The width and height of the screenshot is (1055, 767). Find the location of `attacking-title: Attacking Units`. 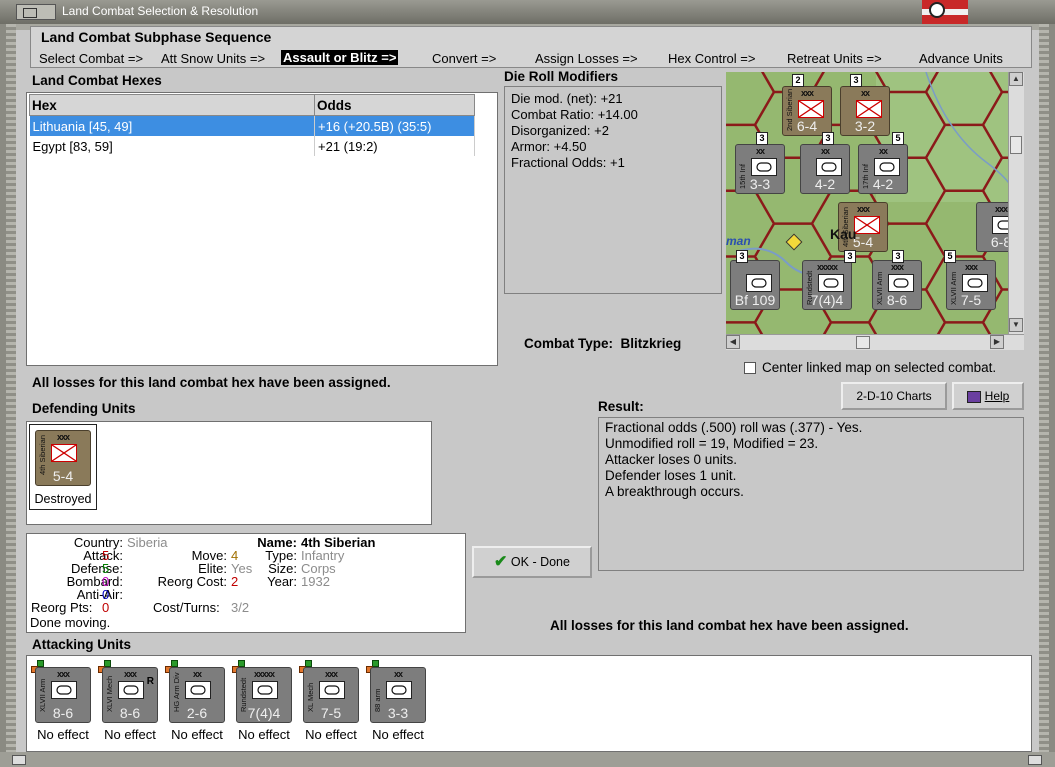

attacking-title: Attacking Units is located at coordinates (82, 644).